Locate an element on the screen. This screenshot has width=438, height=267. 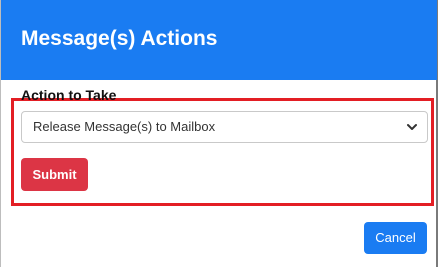
action-select-value: Release Message(s) to Mailbox is located at coordinates (124, 126).